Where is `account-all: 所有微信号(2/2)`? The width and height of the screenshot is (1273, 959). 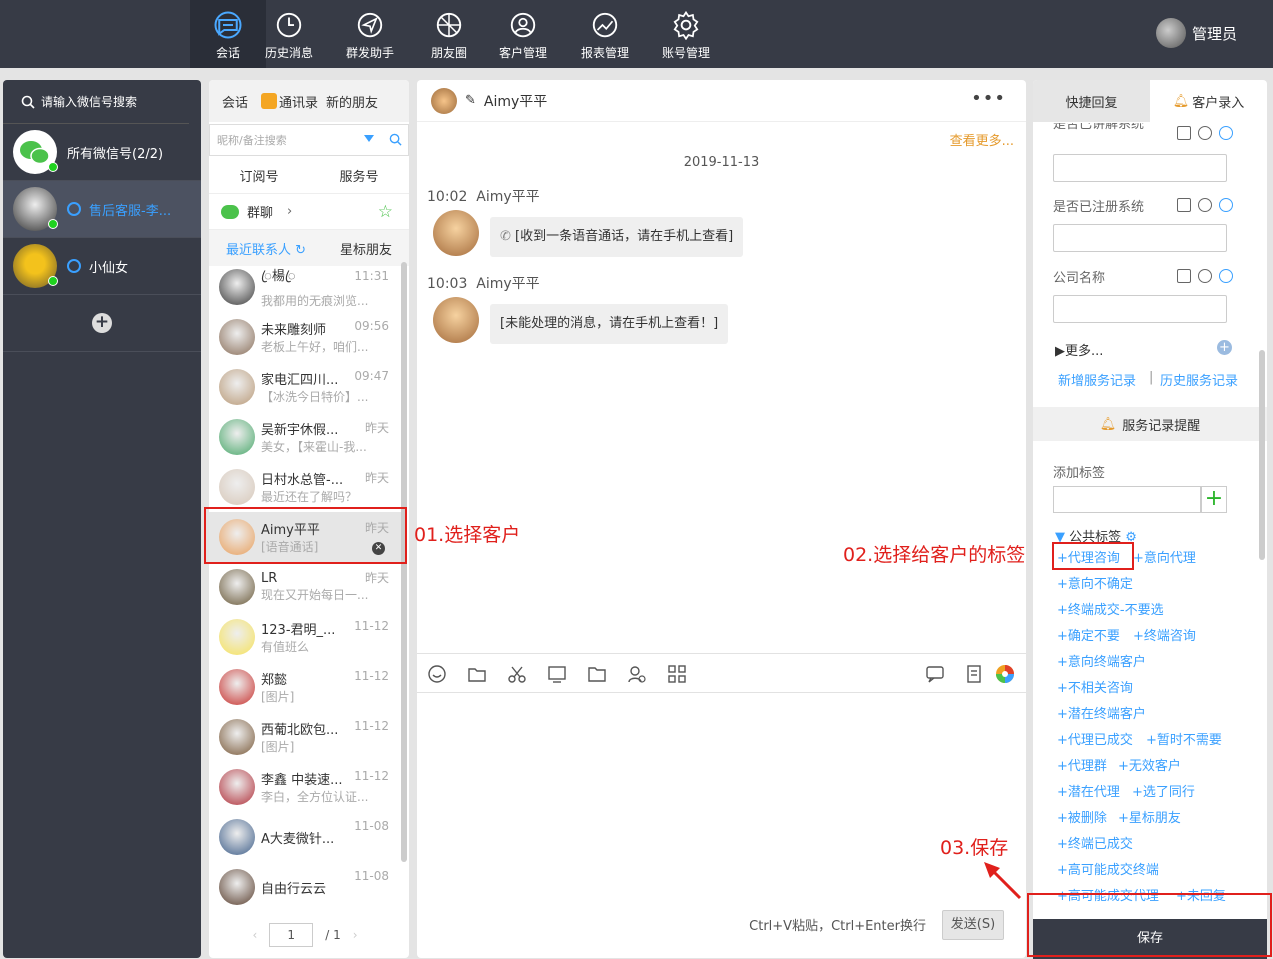 account-all: 所有微信号(2/2) is located at coordinates (102, 152).